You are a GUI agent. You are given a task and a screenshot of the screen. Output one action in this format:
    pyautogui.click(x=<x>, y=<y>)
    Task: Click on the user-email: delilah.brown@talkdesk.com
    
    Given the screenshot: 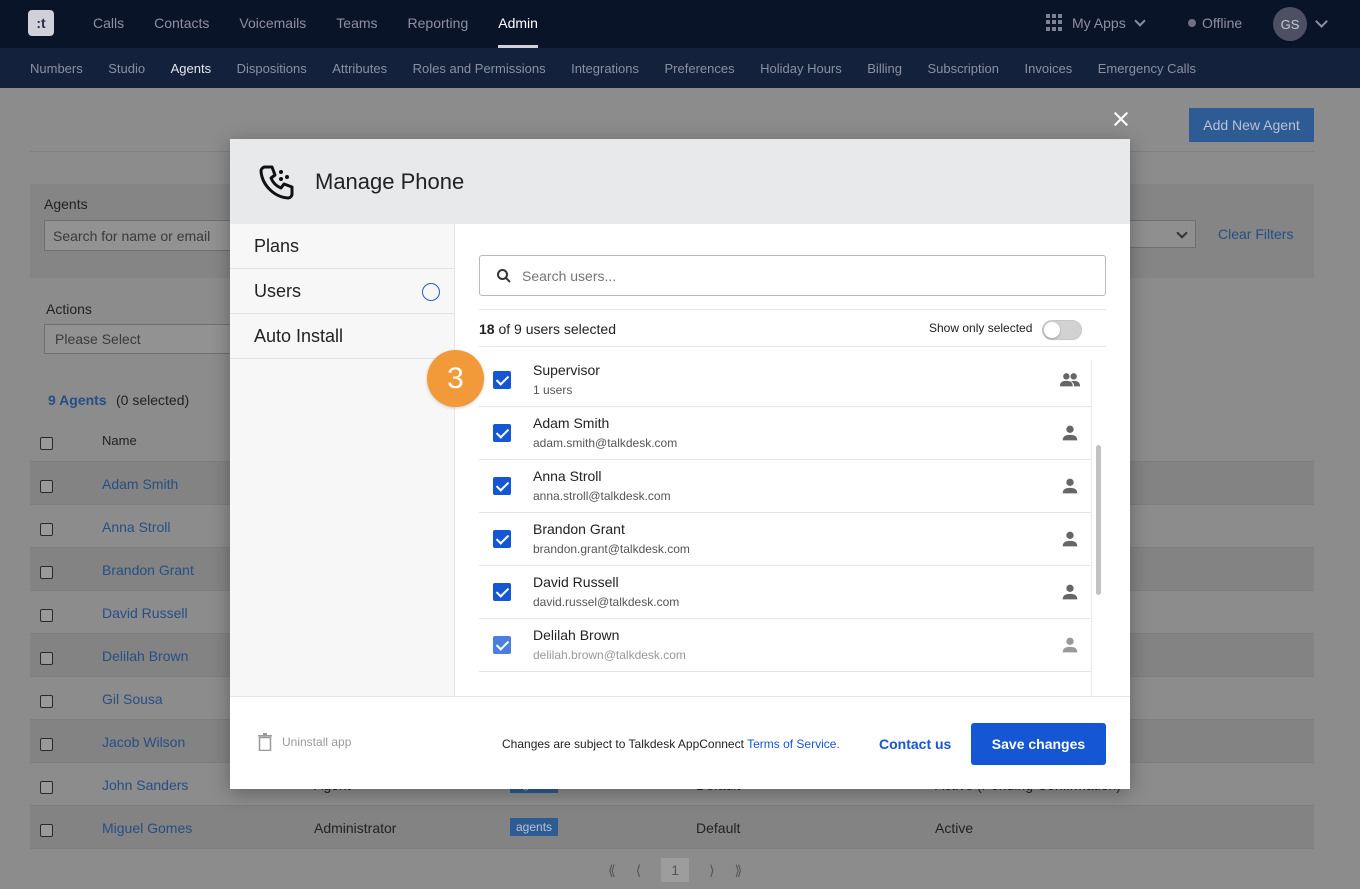 What is the action you would take?
    pyautogui.click(x=609, y=655)
    